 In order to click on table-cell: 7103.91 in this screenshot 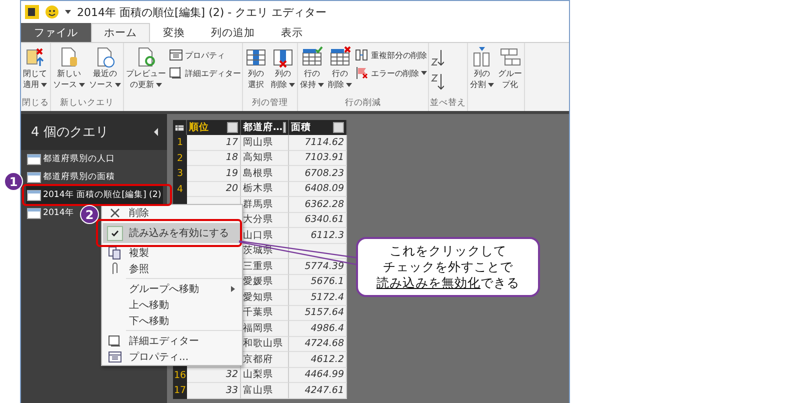, I will do `click(318, 158)`.